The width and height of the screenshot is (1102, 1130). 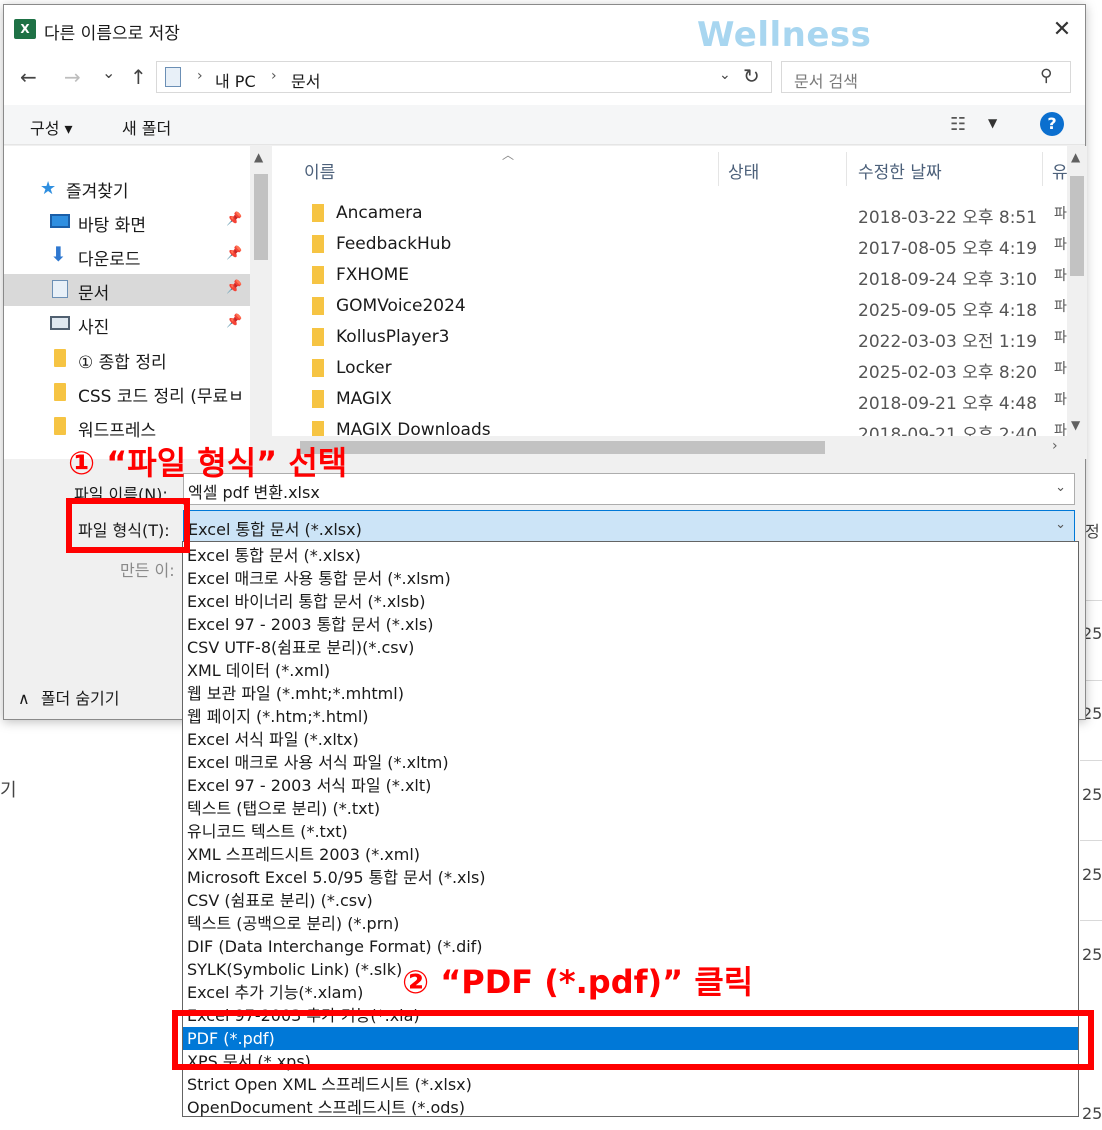 I want to click on file-row: FeedbackHub 2017-08-05 오후 4:19 파, so click(x=687, y=244).